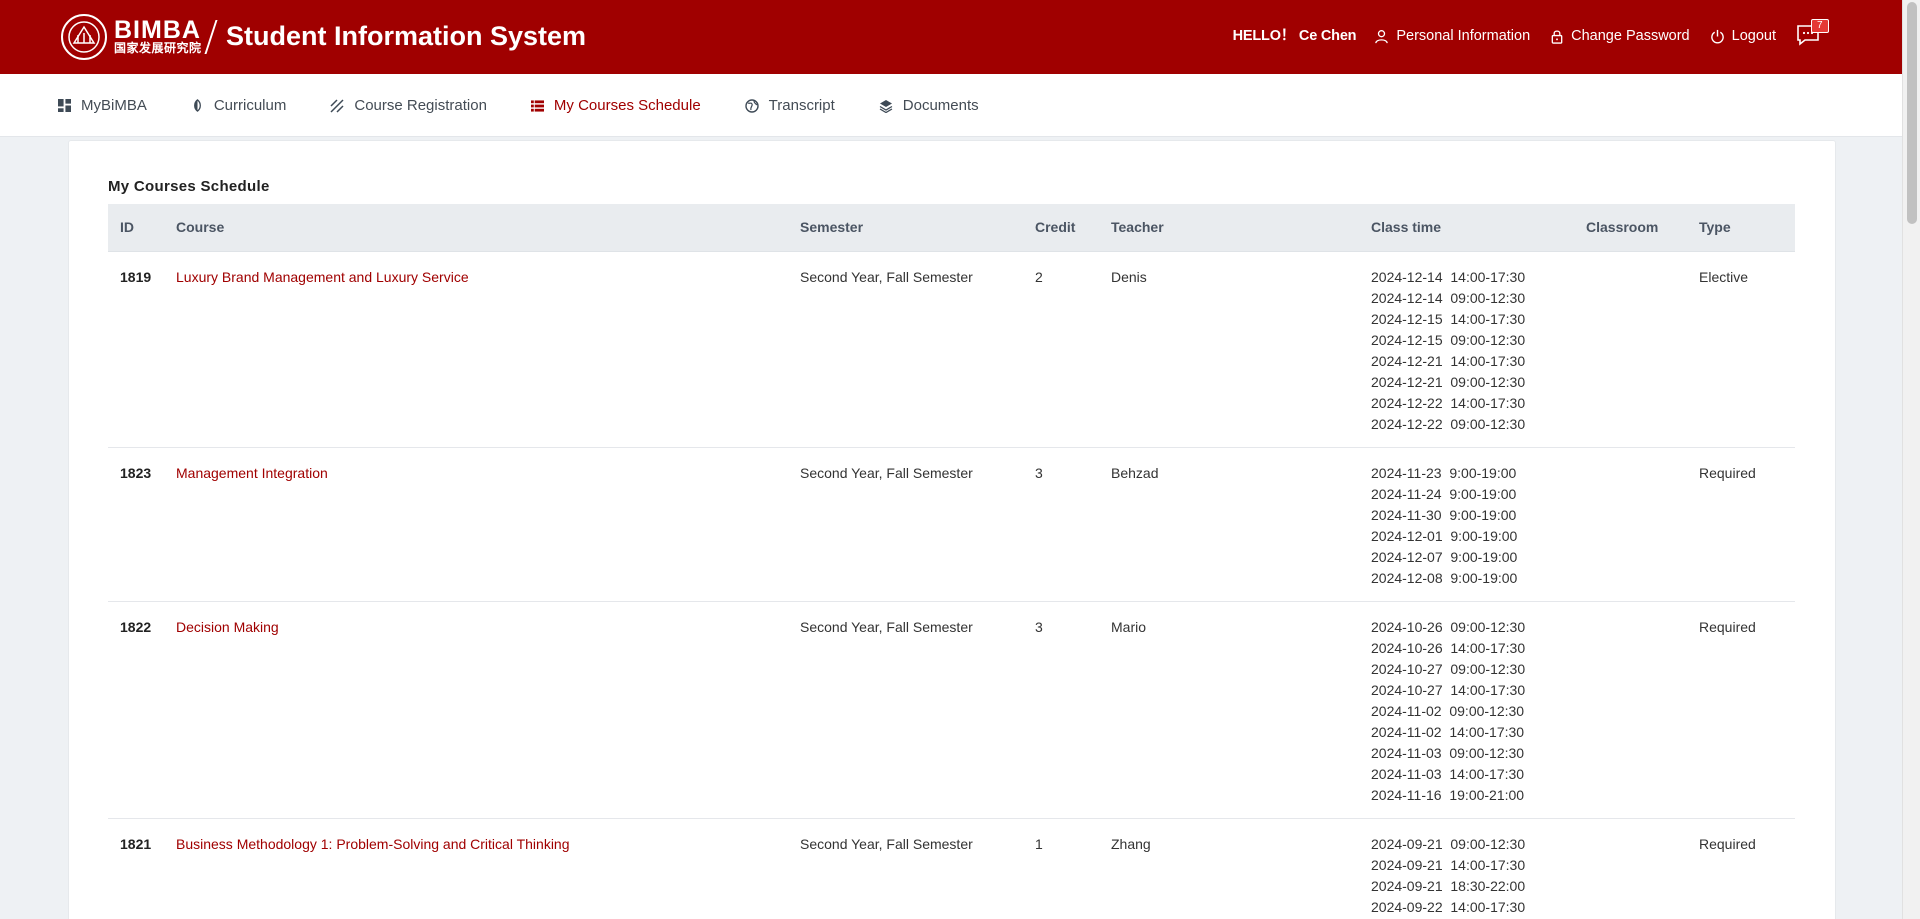 This screenshot has height=919, width=1920. I want to click on page-title: My Courses Schedule, so click(189, 186).